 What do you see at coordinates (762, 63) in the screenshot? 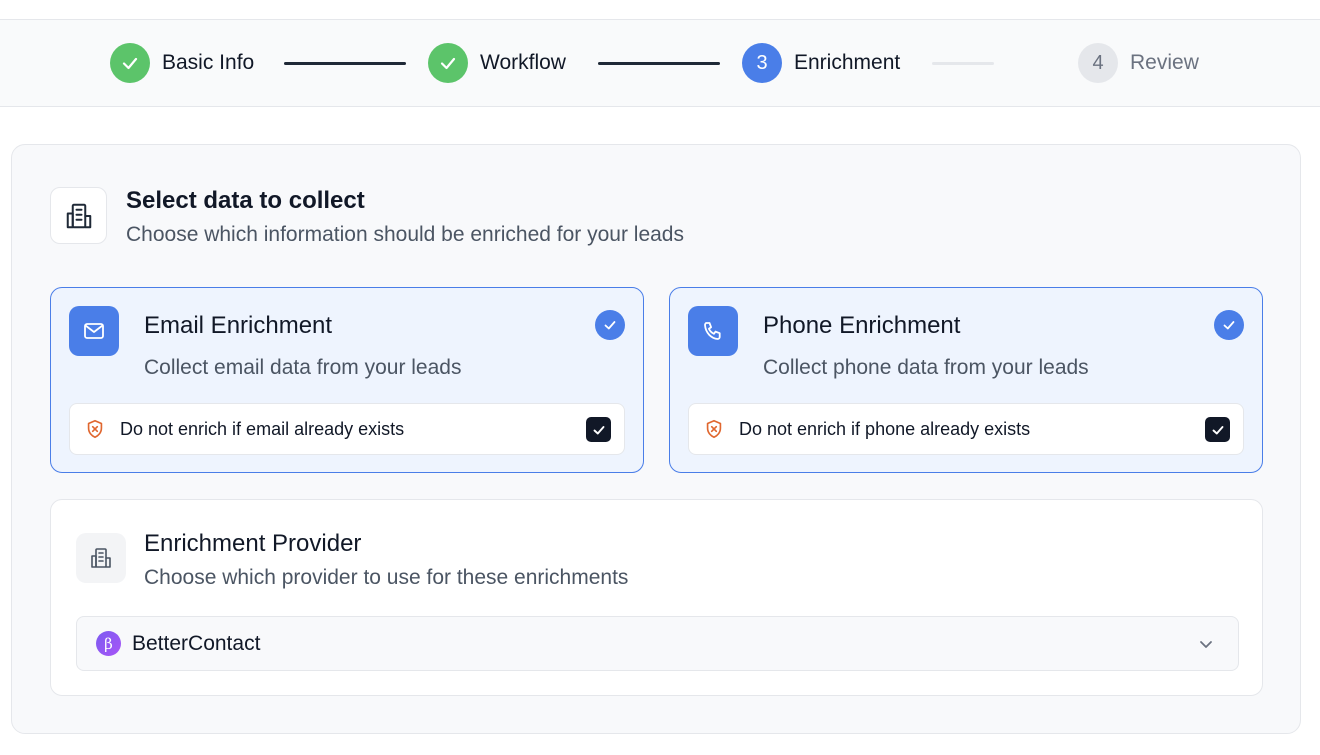
I see `step-number: 3` at bounding box center [762, 63].